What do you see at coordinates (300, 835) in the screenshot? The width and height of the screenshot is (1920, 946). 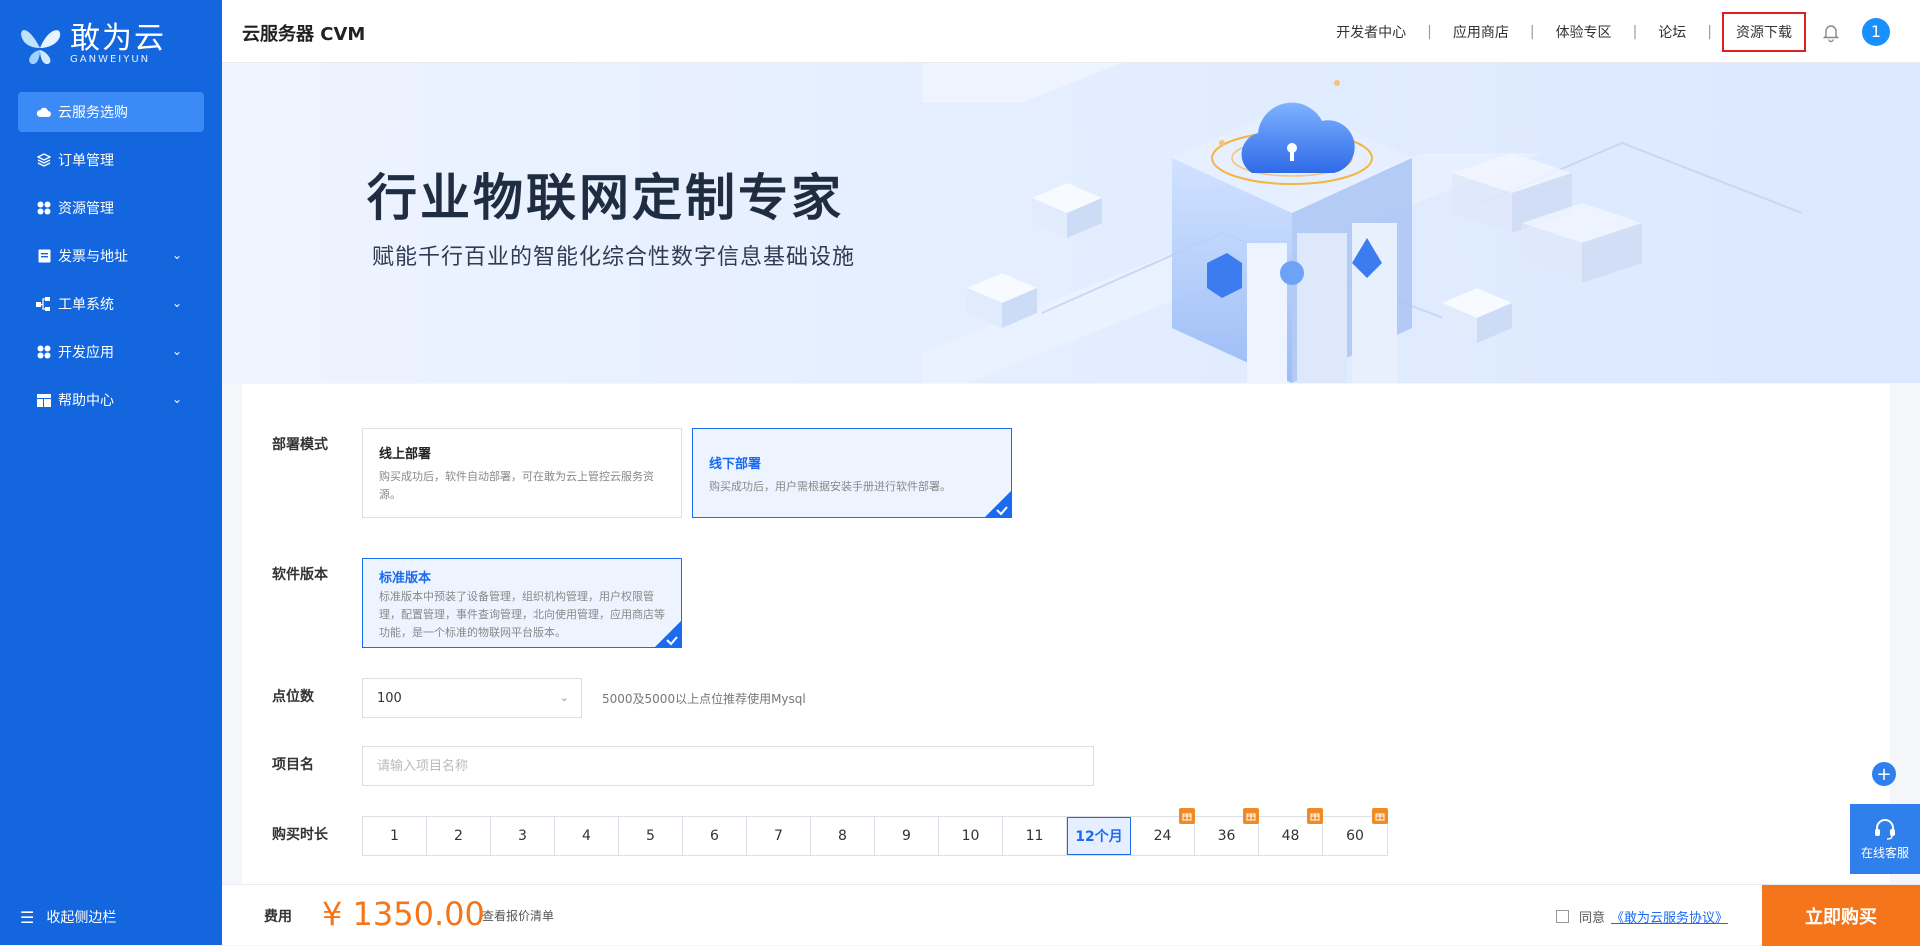 I see `duration-label: 购买时长` at bounding box center [300, 835].